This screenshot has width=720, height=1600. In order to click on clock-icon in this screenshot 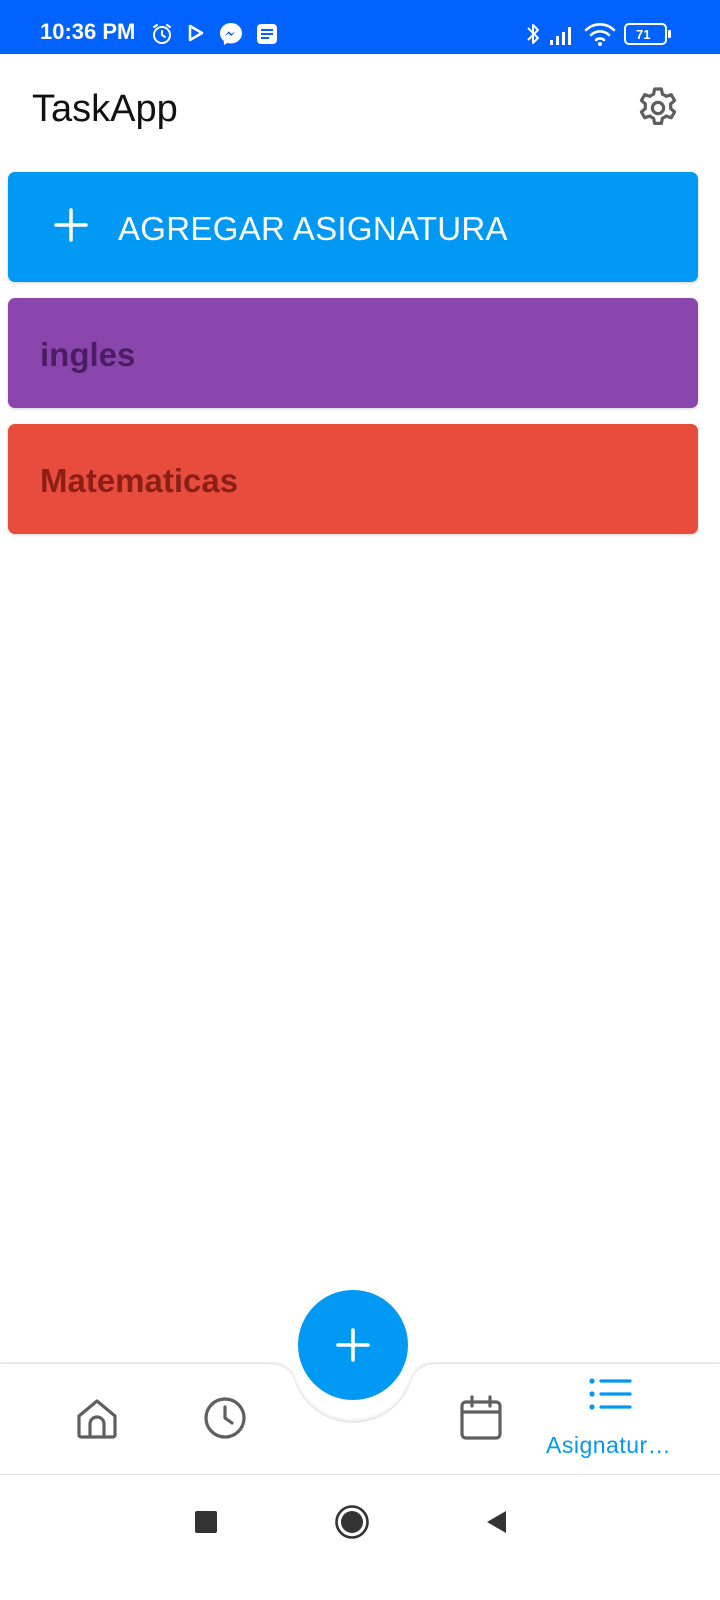, I will do `click(225, 1418)`.